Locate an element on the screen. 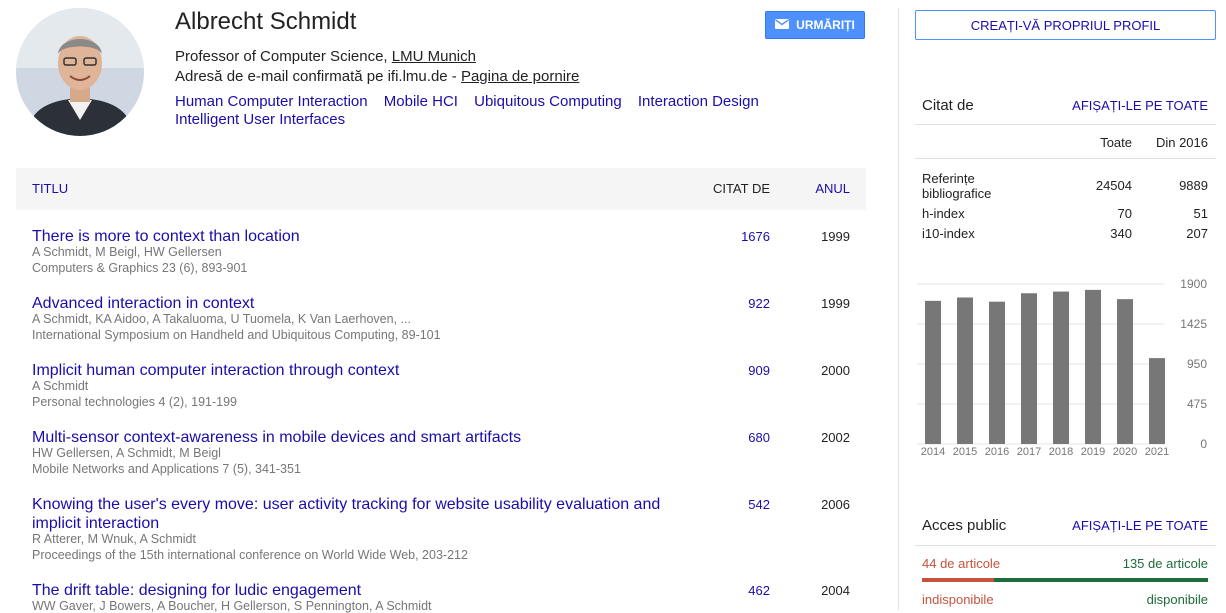 This screenshot has width=1226, height=613. stat-label-citations: Referințe bibliografice is located at coordinates (957, 186).